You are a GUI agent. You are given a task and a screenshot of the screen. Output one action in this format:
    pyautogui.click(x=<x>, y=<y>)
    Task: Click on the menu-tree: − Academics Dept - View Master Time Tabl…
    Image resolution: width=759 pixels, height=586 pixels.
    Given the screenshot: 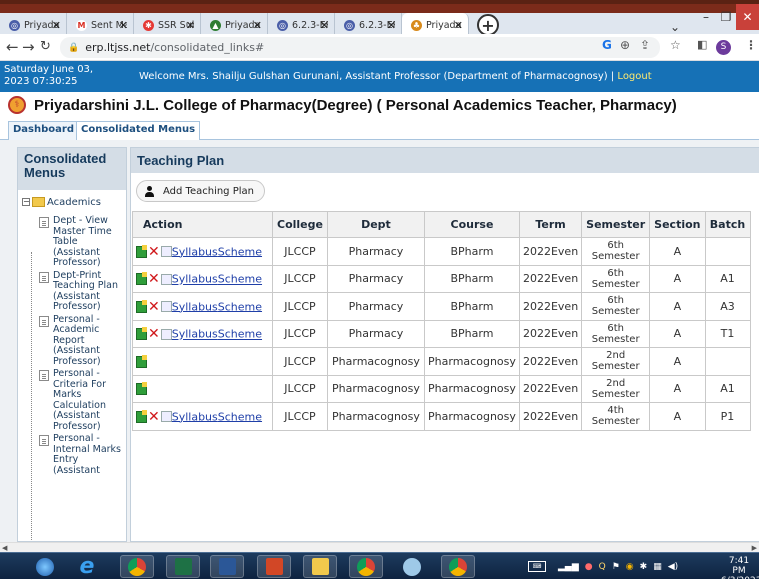 What is the action you would take?
    pyautogui.click(x=72, y=365)
    